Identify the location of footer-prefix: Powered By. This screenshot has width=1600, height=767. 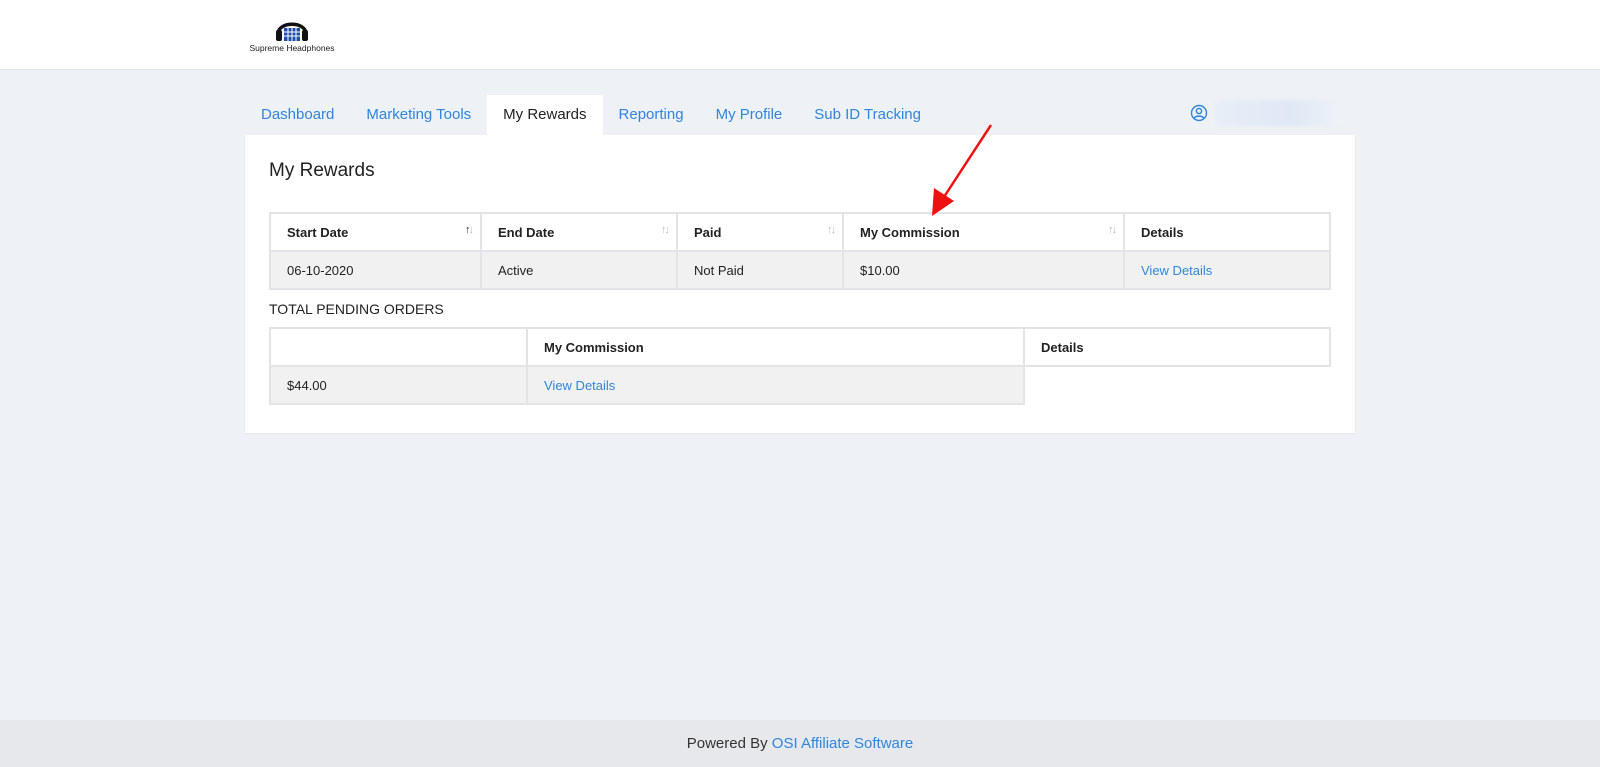
(729, 743).